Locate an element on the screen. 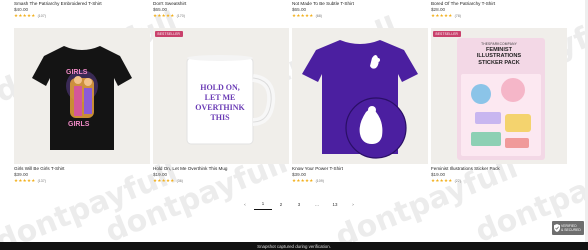 This screenshot has height=250, width=588. page-13-button: 13 is located at coordinates (335, 204).